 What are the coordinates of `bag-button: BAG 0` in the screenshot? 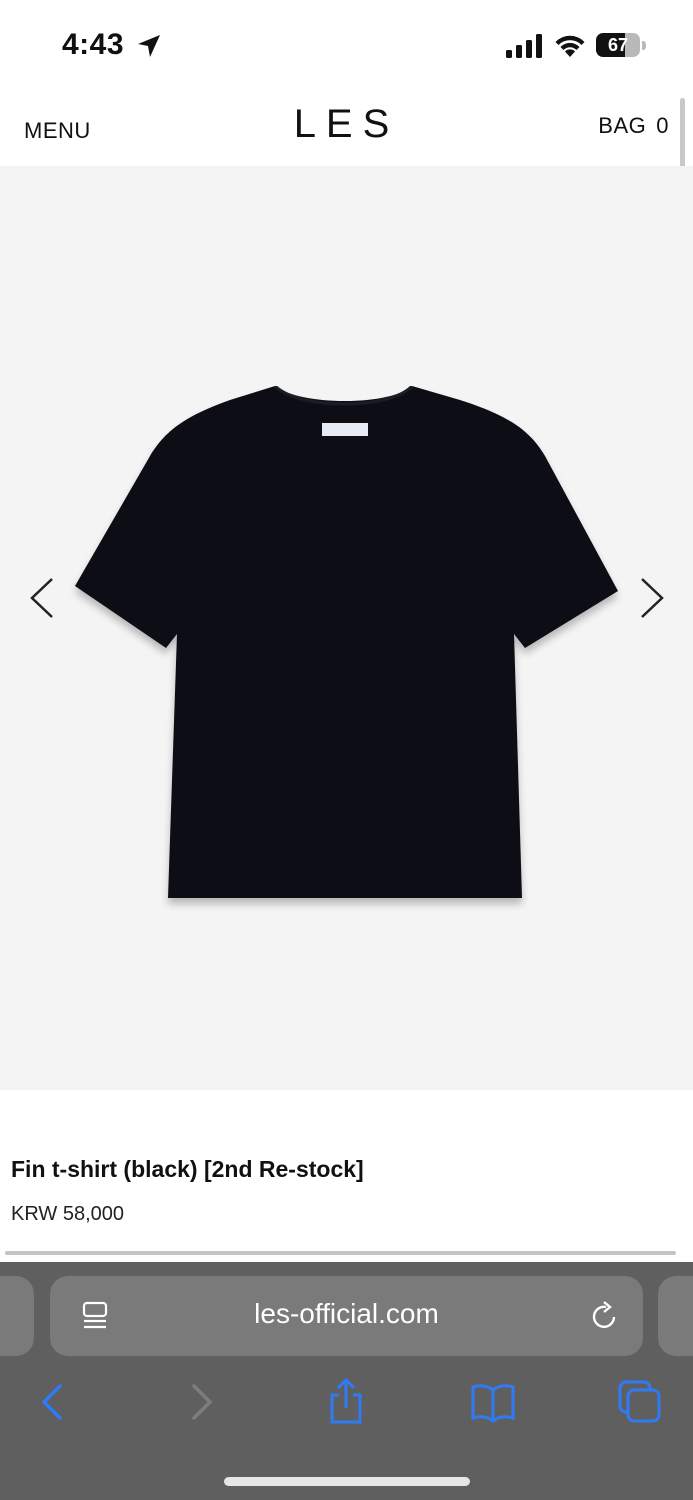 It's located at (633, 126).